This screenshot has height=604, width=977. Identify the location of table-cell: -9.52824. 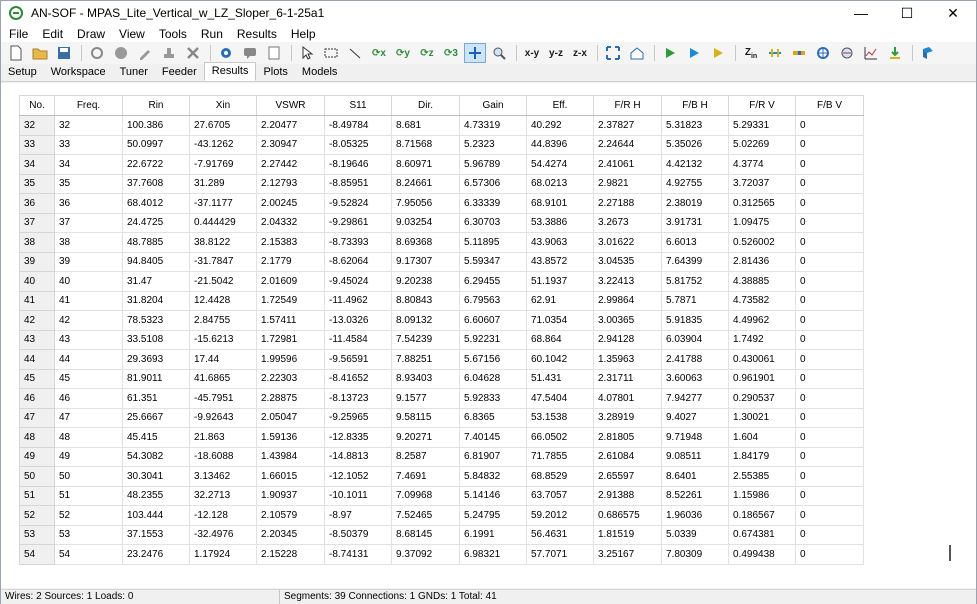
(358, 203).